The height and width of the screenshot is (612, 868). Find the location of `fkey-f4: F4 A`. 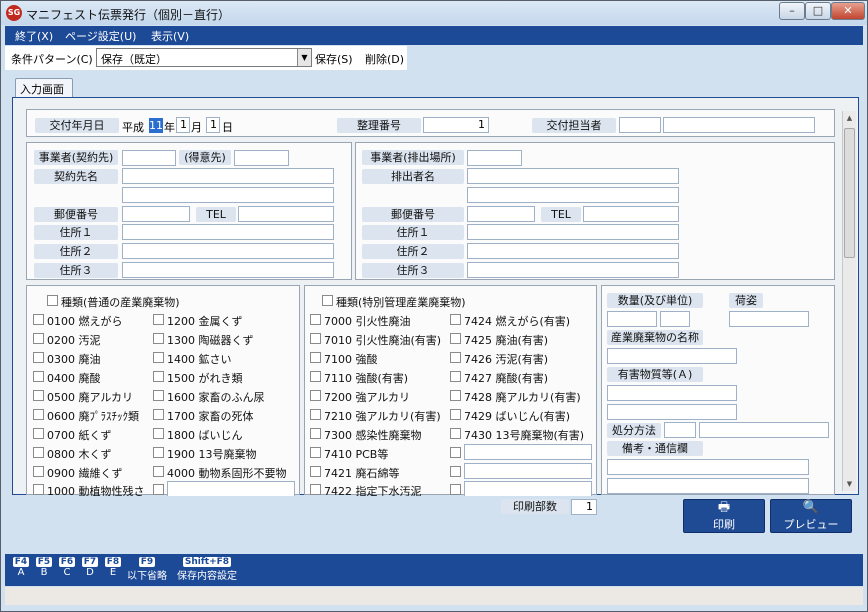

fkey-f4: F4 A is located at coordinates (21, 567).